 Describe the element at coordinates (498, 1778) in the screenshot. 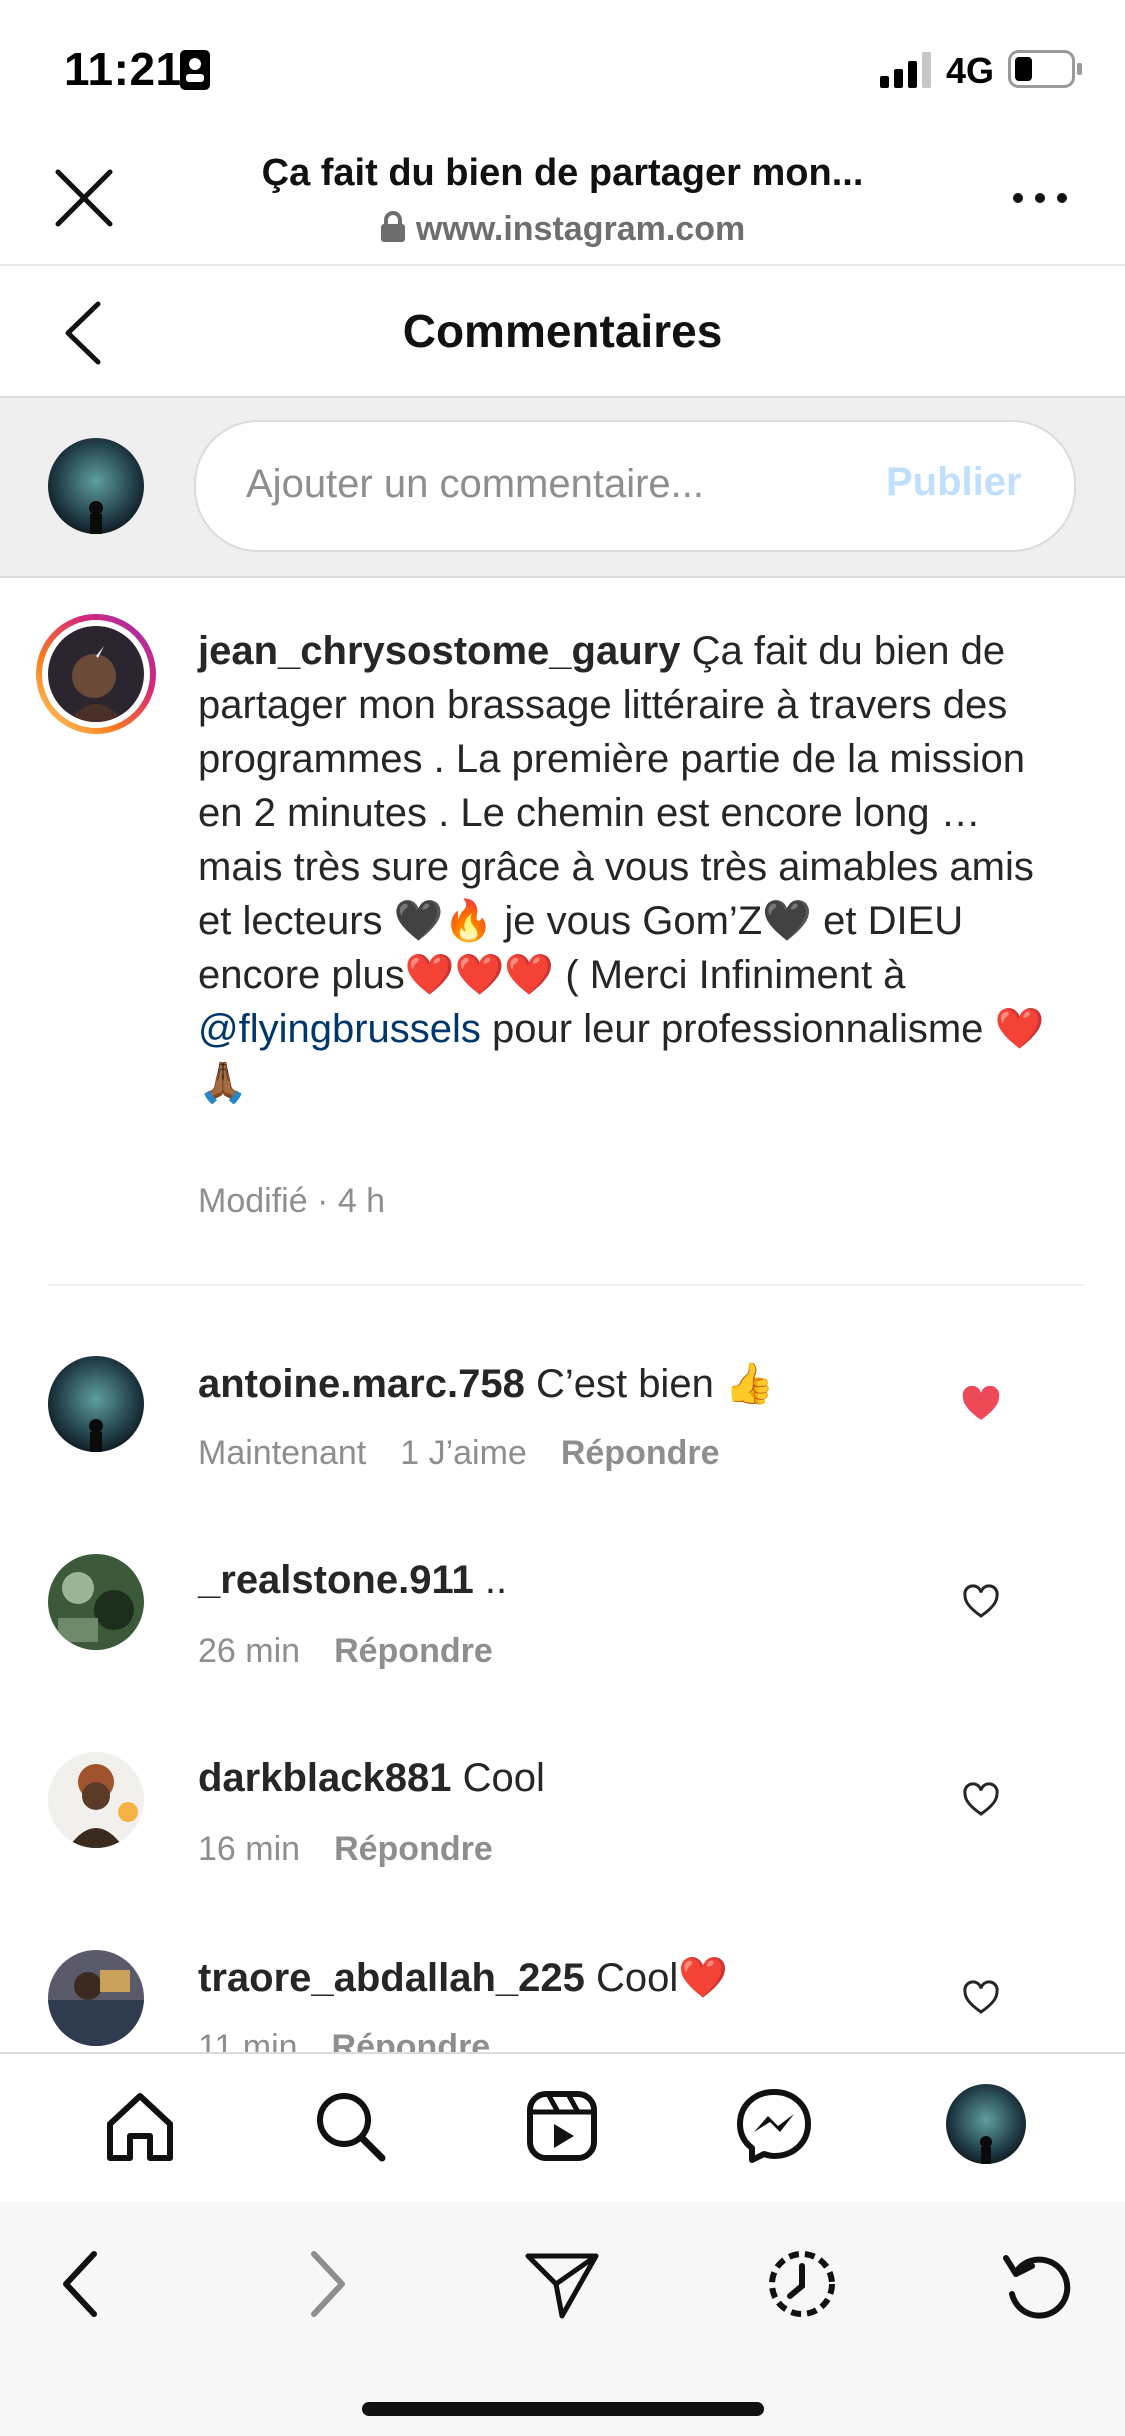

I see `comment-text: Cool` at that location.